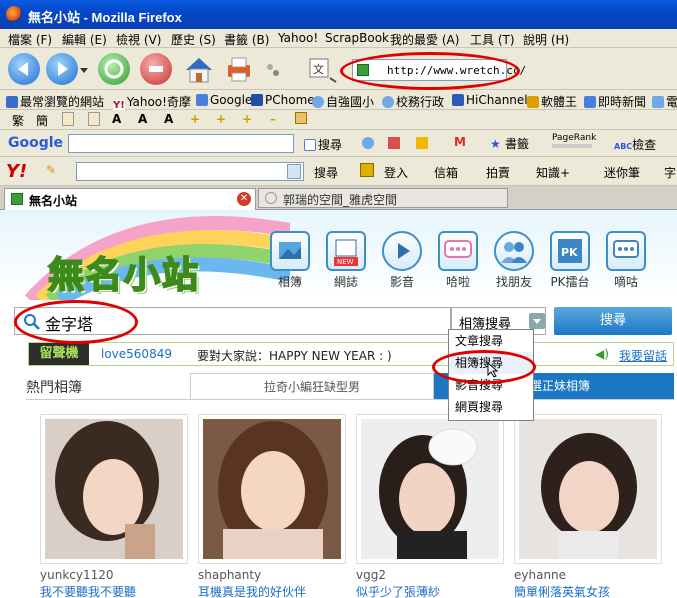 Image resolution: width=677 pixels, height=598 pixels. What do you see at coordinates (301, 118) in the screenshot?
I see `eraser-icon` at bounding box center [301, 118].